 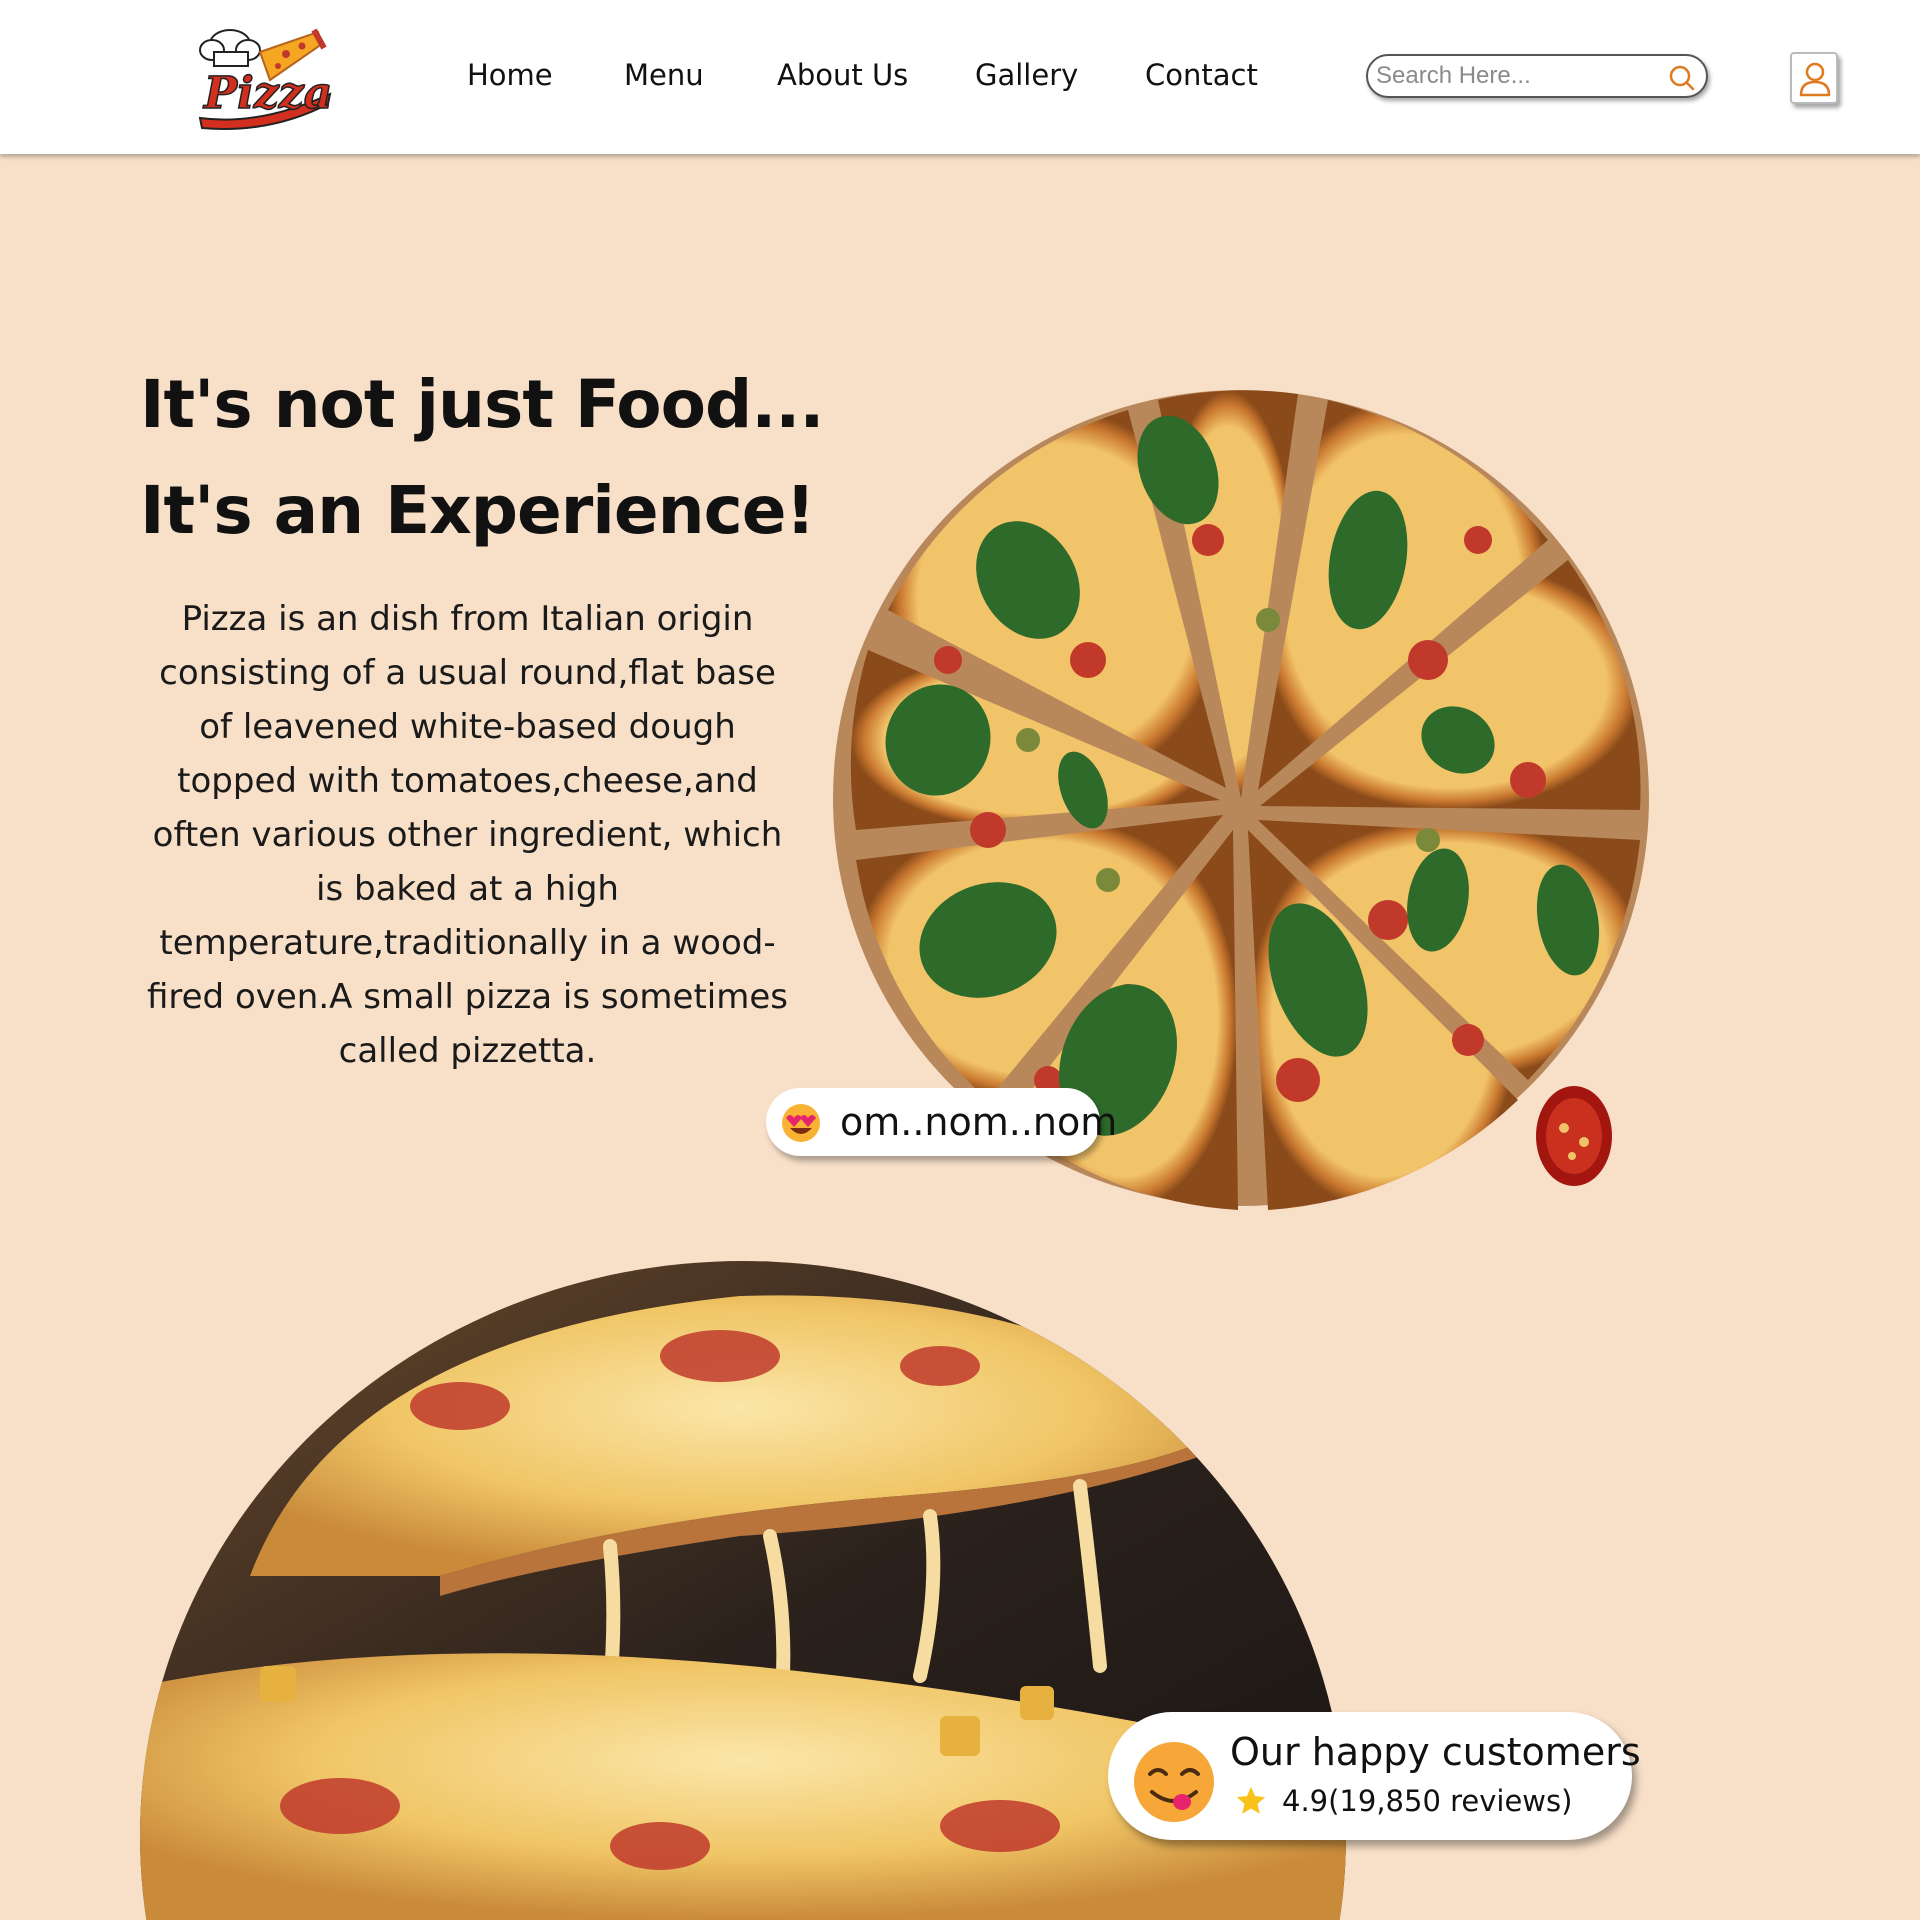 I want to click on site-header: Pizza Home Menu About Us Gallery Contact, so click(x=960, y=77).